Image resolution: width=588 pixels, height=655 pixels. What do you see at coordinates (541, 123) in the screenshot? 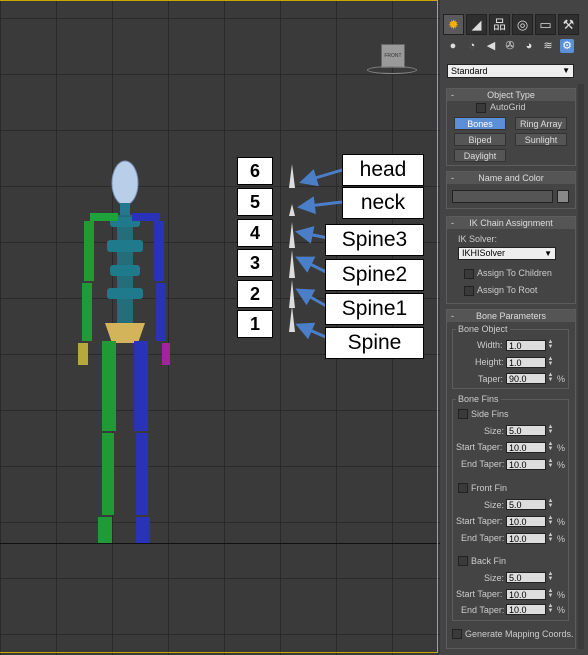
I see `ring-array-button: Ring Array` at bounding box center [541, 123].